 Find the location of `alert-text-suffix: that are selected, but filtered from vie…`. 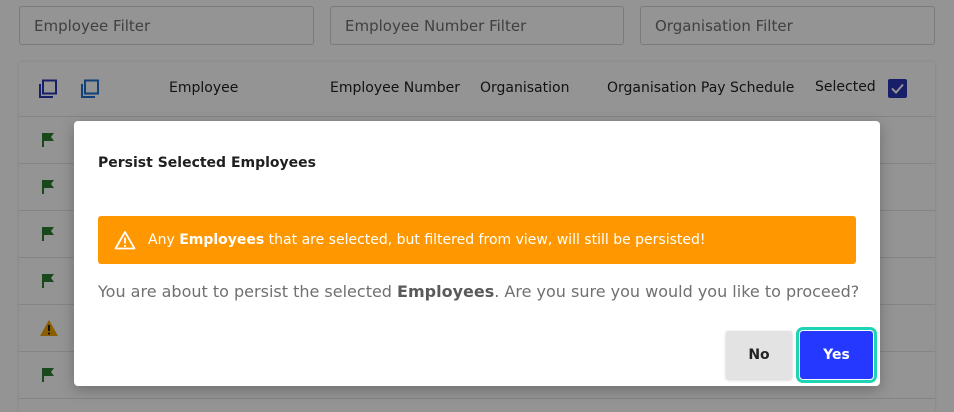

alert-text-suffix: that are selected, but filtered from vie… is located at coordinates (485, 240).